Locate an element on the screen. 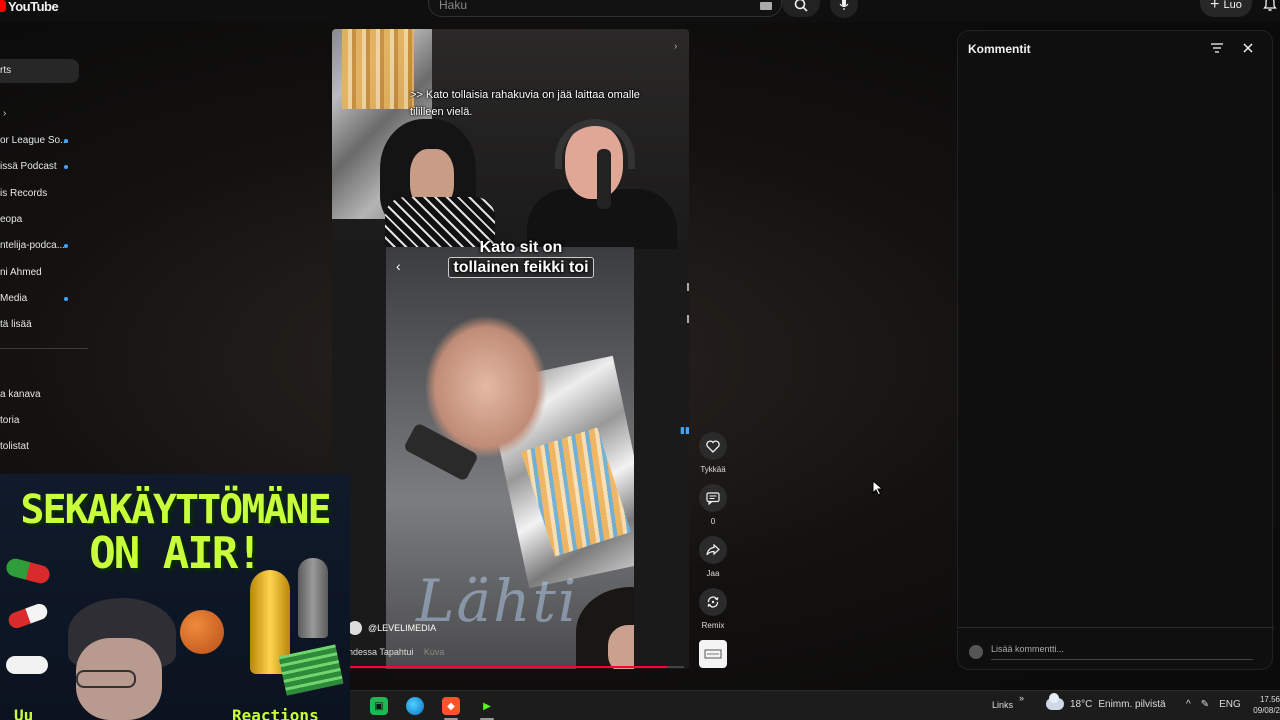 The image size is (1280, 720). channel-avatar is located at coordinates (355, 628).